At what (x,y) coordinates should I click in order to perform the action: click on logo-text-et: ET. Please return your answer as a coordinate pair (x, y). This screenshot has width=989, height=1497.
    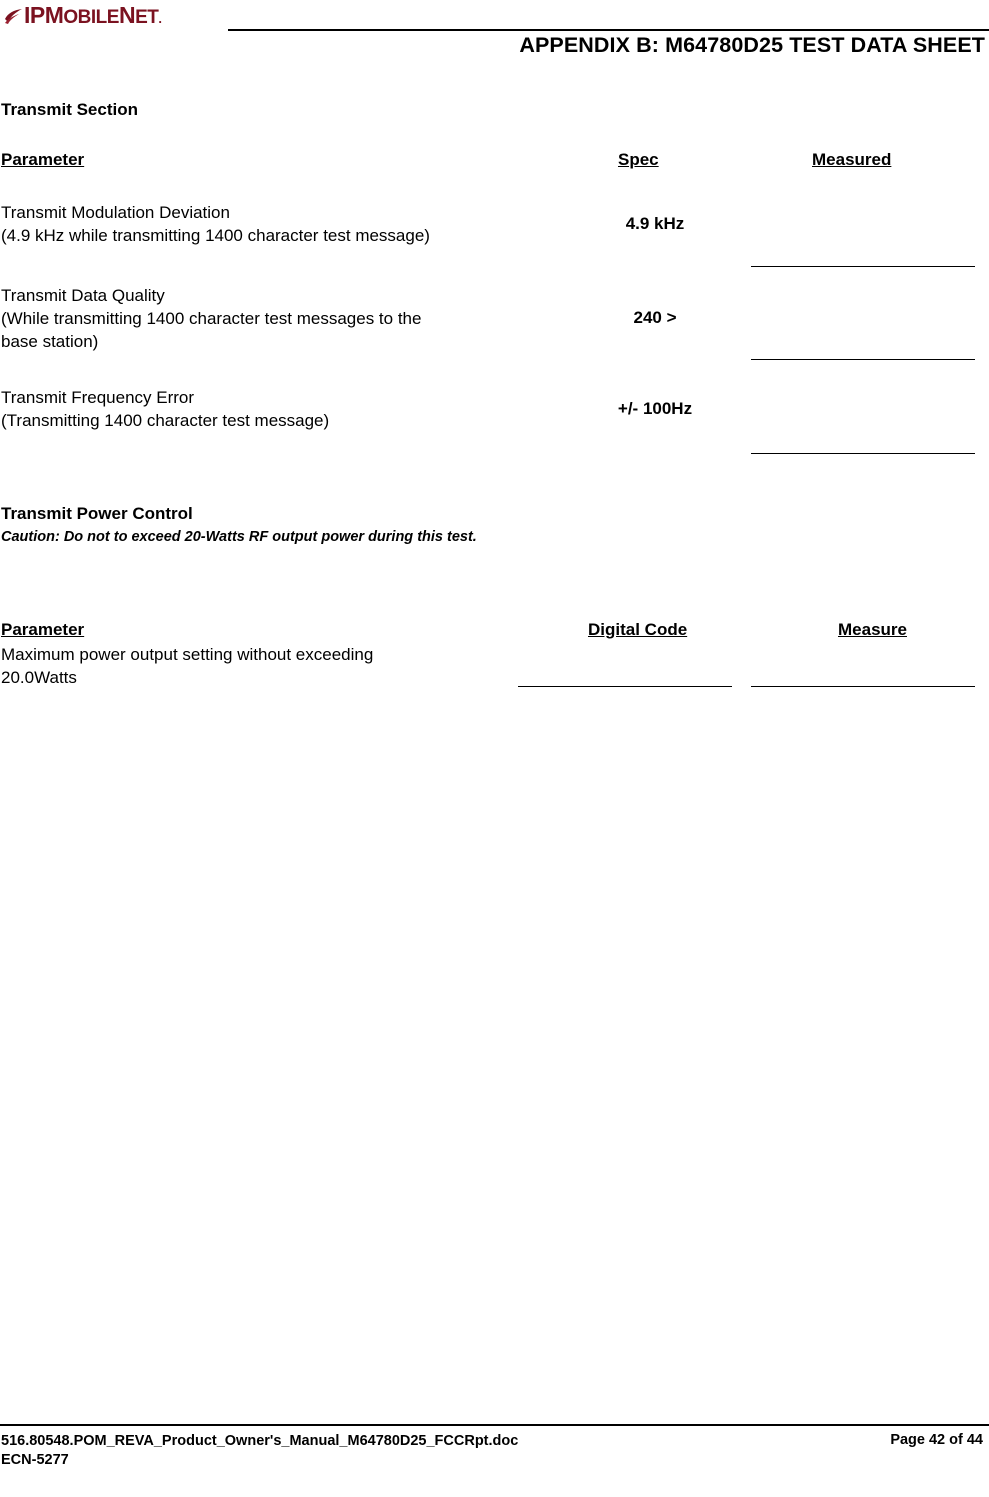
    Looking at the image, I should click on (147, 17).